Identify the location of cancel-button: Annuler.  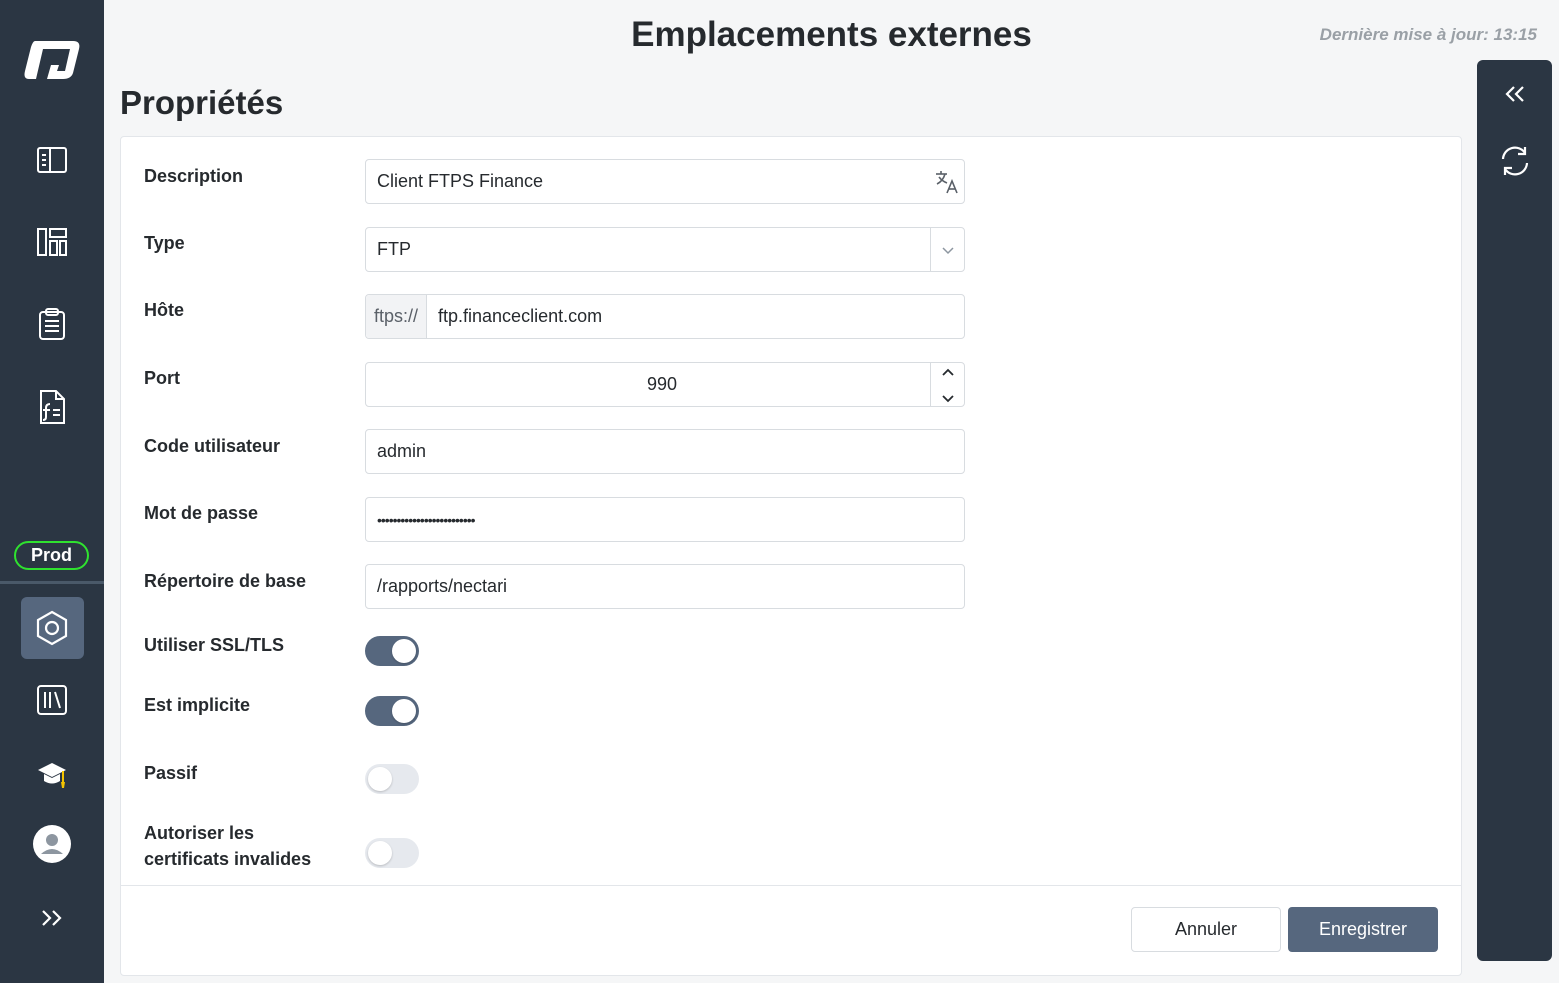
(1206, 929).